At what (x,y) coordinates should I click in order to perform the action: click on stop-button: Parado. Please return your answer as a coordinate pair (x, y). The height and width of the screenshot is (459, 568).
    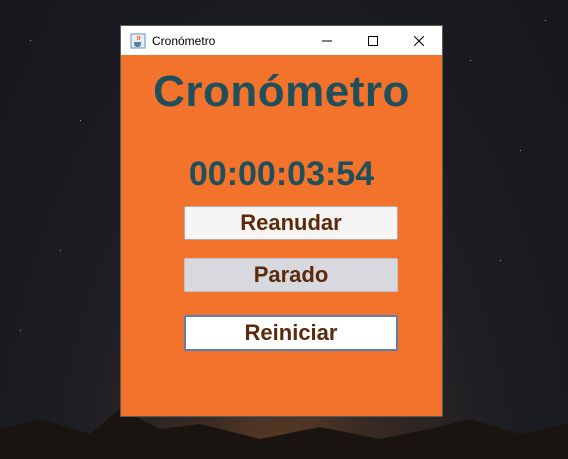
    Looking at the image, I should click on (291, 275).